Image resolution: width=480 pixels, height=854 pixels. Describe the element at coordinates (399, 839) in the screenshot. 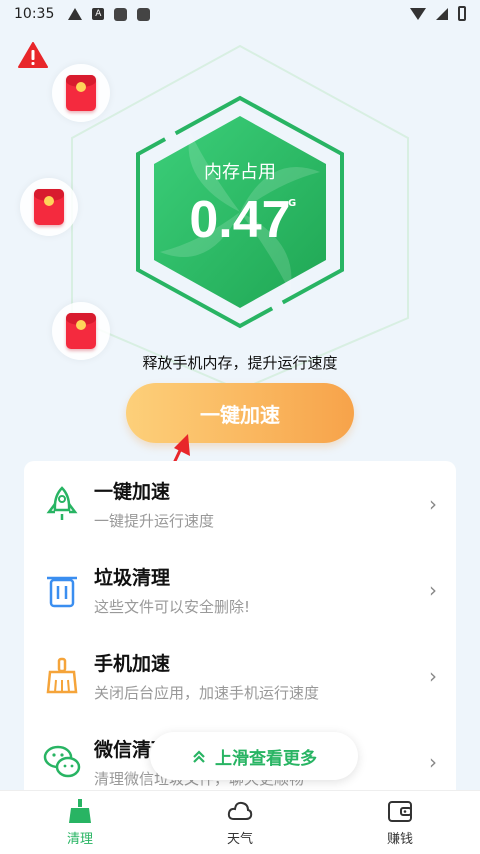

I see `tab-label: 赚钱` at that location.